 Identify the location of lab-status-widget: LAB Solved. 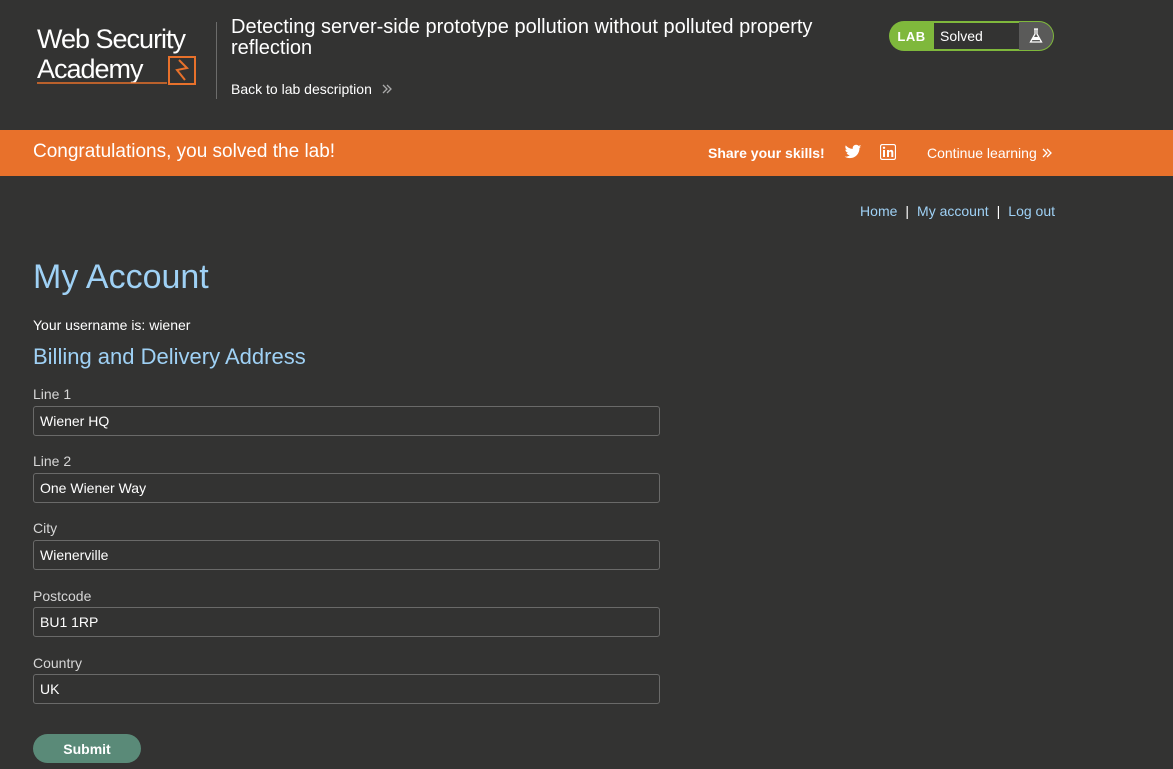
(971, 36).